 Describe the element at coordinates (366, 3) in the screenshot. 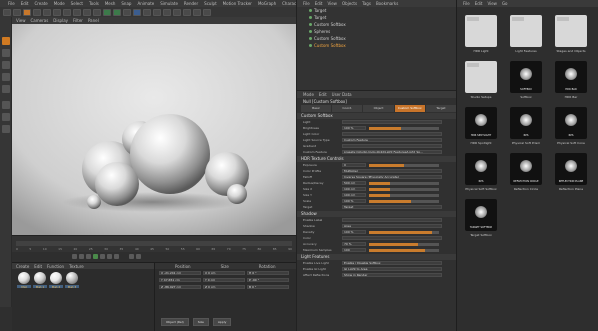

I see `object-menu-item: Tags` at that location.